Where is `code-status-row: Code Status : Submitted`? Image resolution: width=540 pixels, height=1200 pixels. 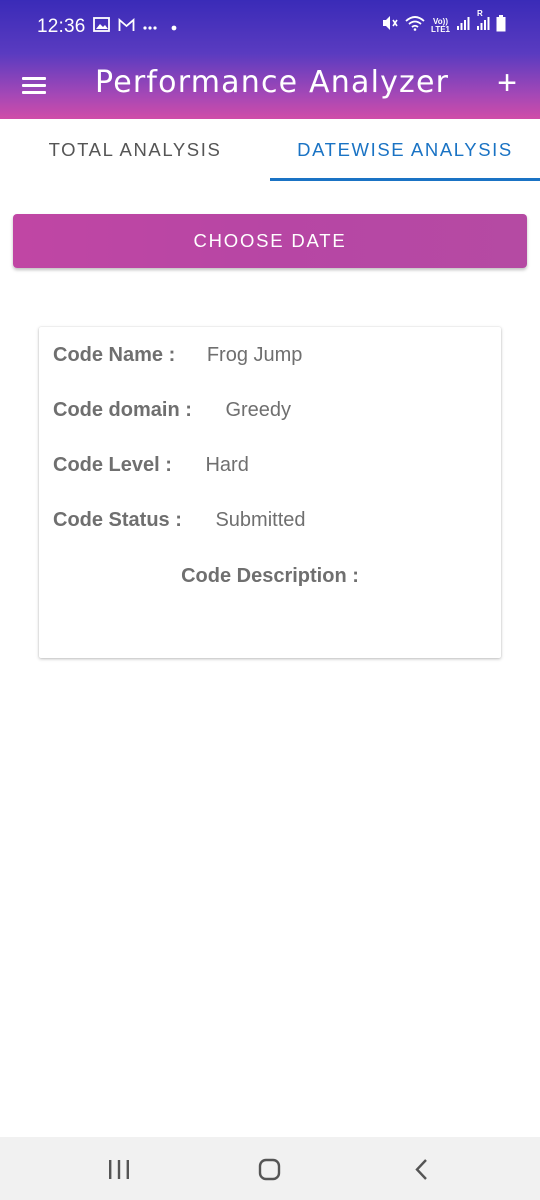
code-status-row: Code Status : Submitted is located at coordinates (179, 520).